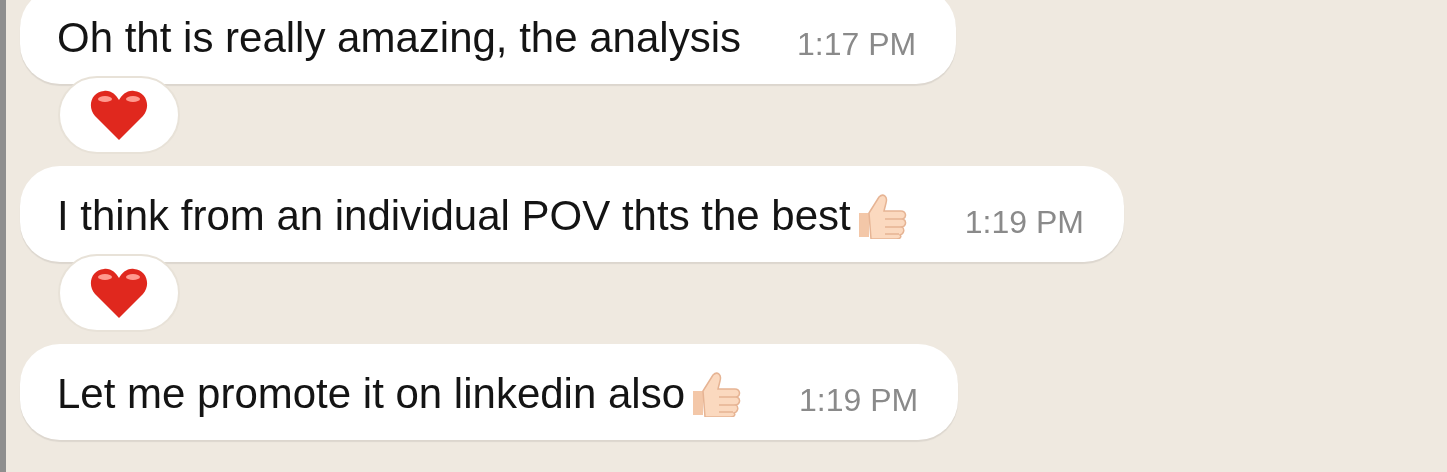  Describe the element at coordinates (400, 394) in the screenshot. I see `message-text: Let me promote it on linkedin also` at that location.